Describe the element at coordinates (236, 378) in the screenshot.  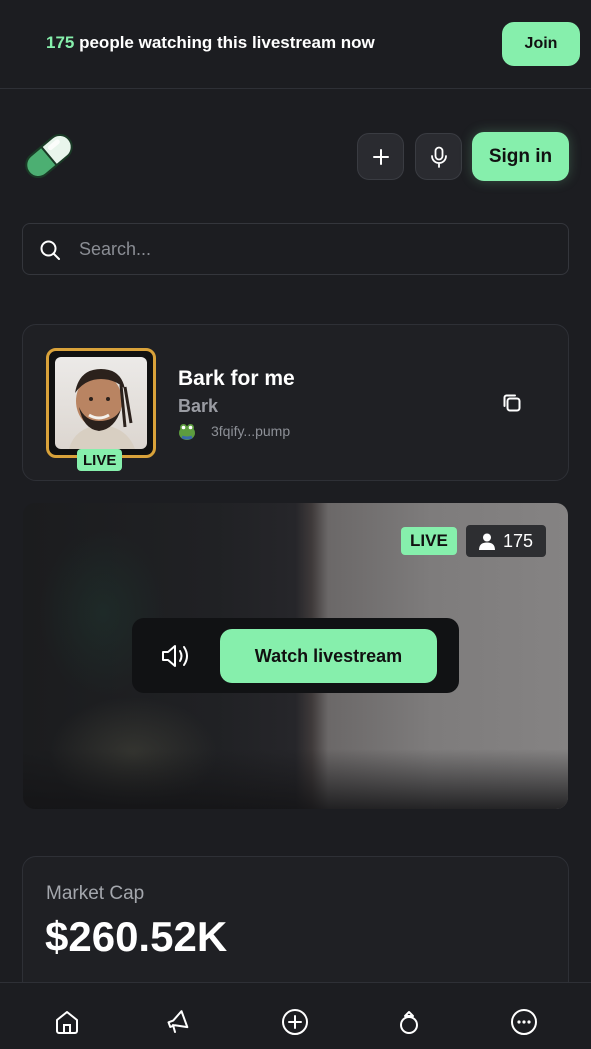
I see `token-name: Bark for me` at that location.